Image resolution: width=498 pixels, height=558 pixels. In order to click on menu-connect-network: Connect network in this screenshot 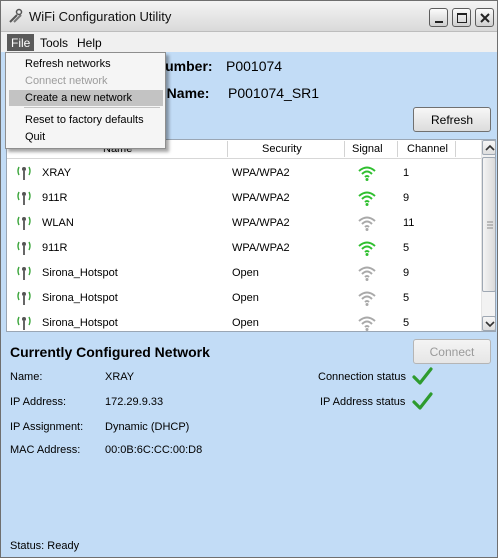, I will do `click(86, 81)`.